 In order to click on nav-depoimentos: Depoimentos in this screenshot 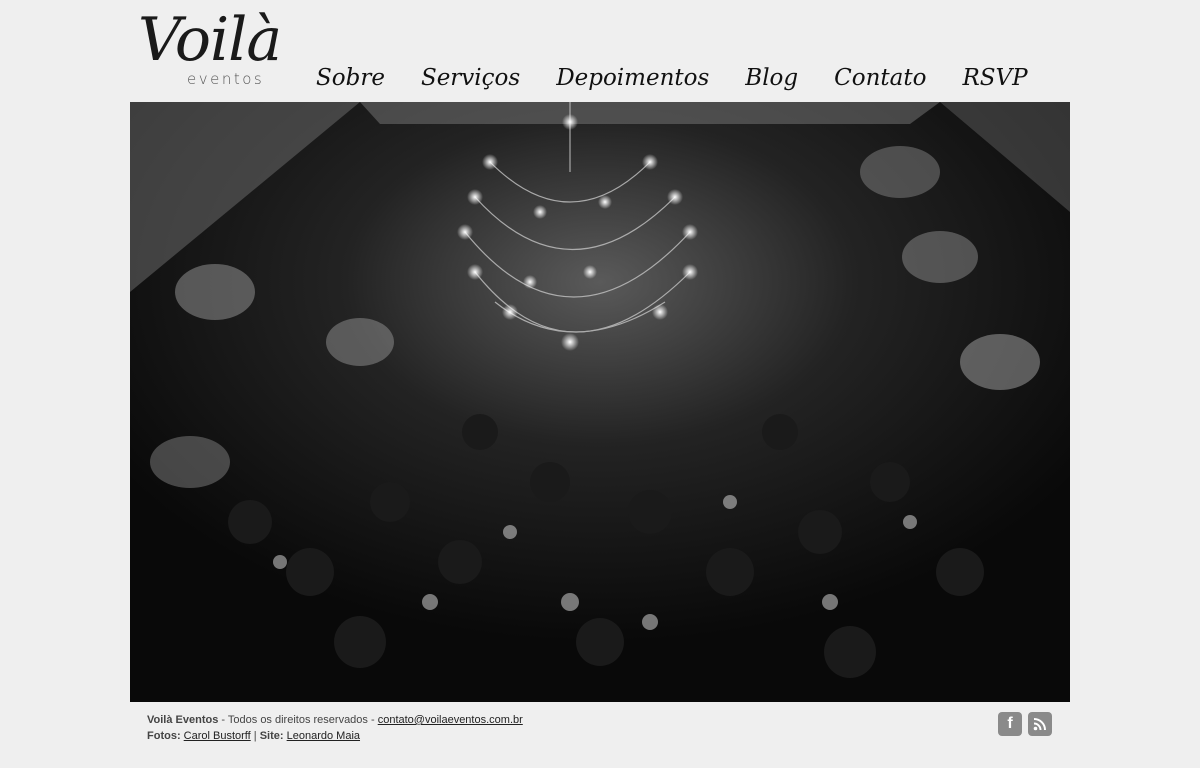, I will do `click(632, 78)`.